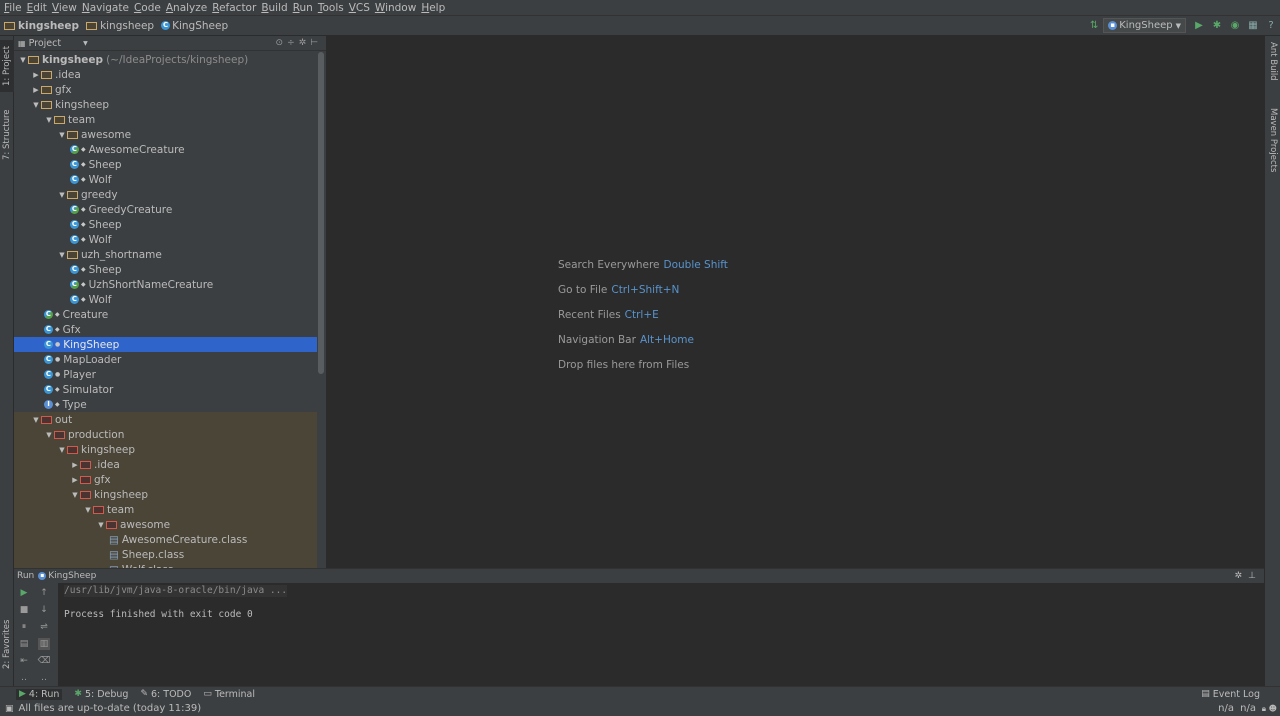 The height and width of the screenshot is (716, 1280). I want to click on run-icon: ▶, so click(1199, 26).